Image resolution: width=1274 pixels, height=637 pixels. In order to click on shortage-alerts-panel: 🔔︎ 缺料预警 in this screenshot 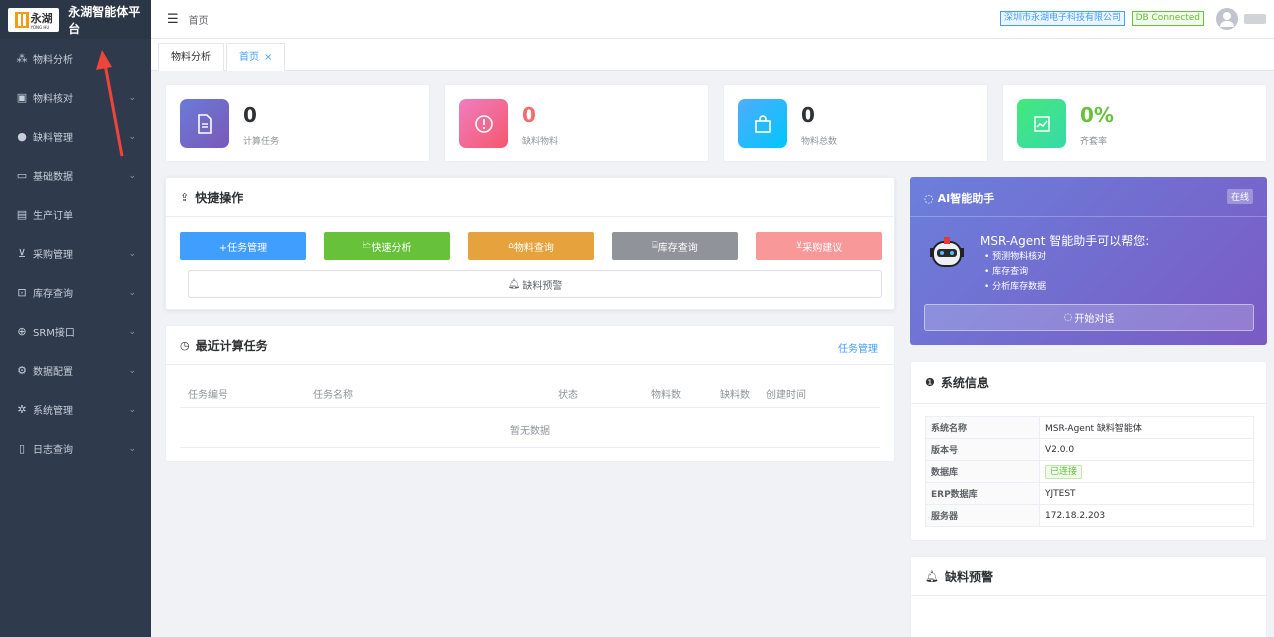, I will do `click(1088, 596)`.